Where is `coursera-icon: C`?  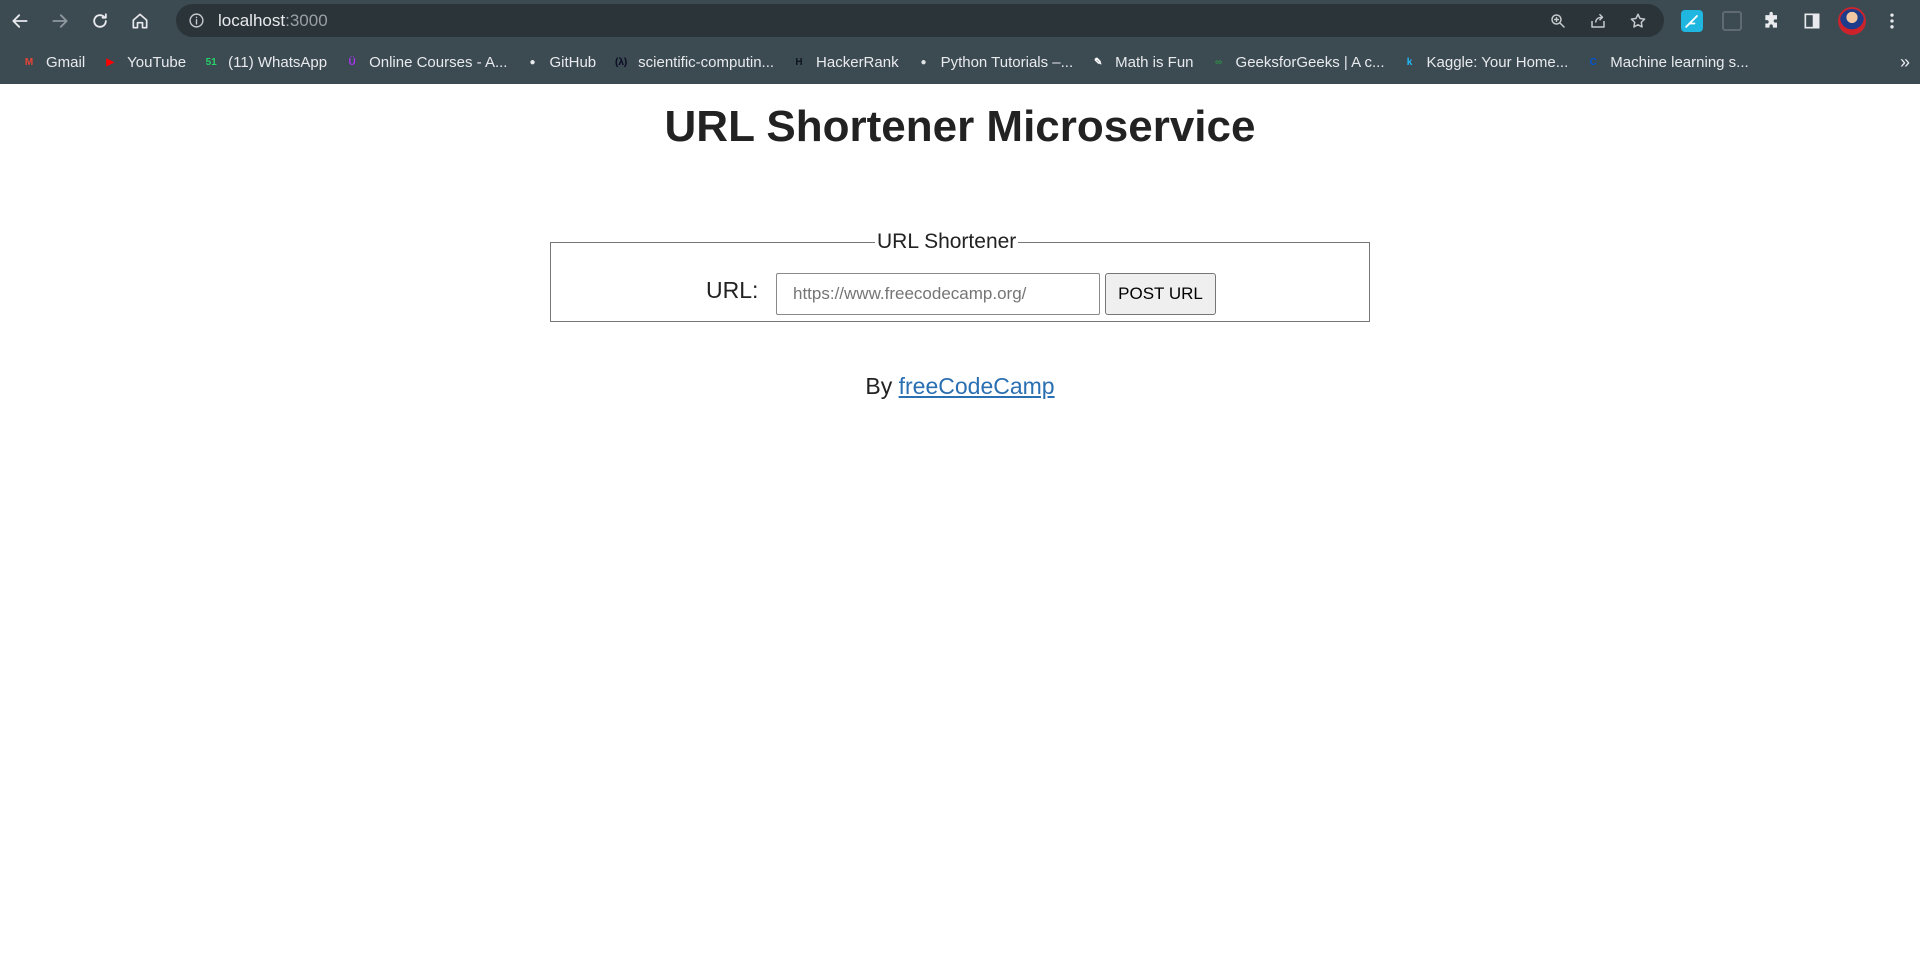
coursera-icon: C is located at coordinates (1593, 62).